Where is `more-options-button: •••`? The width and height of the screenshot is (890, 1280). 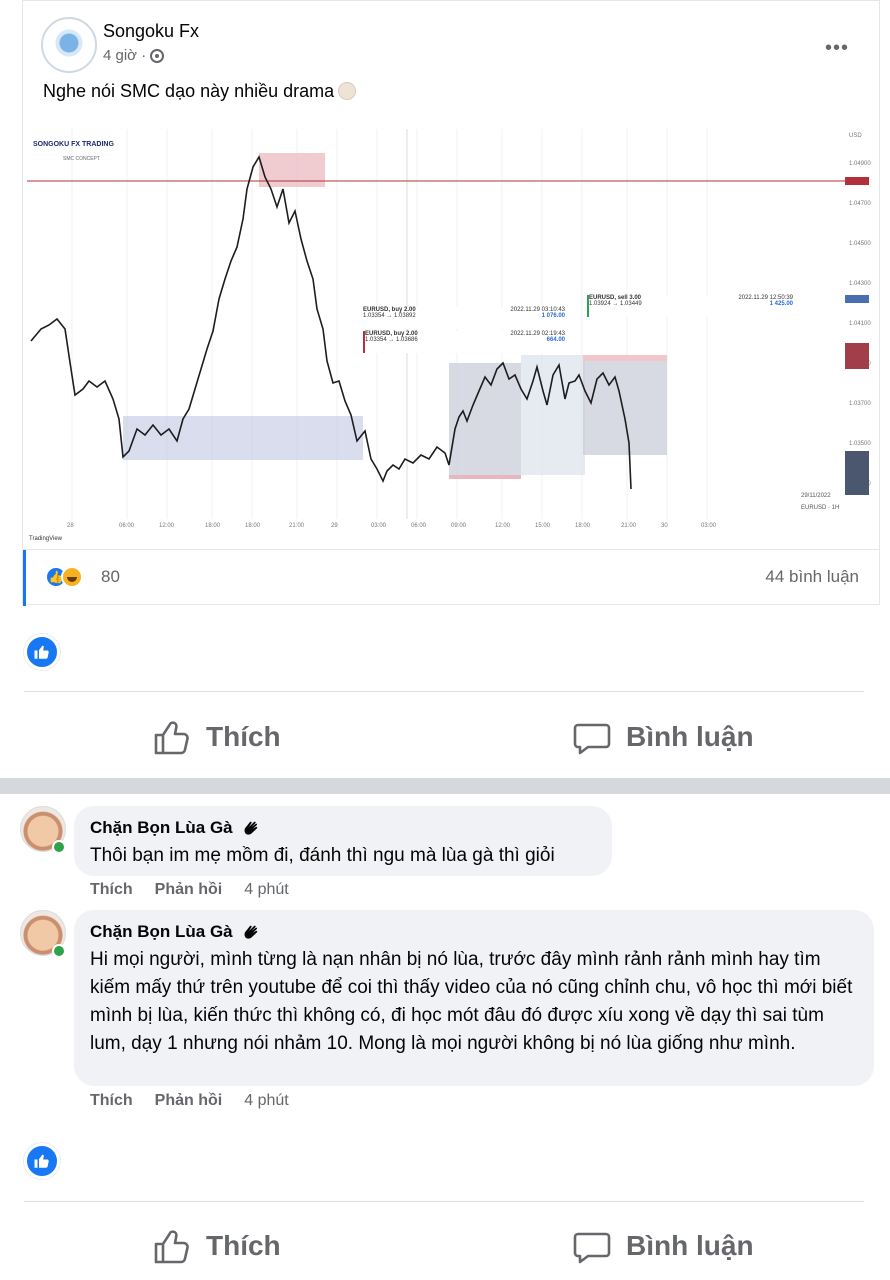 more-options-button: ••• is located at coordinates (837, 48).